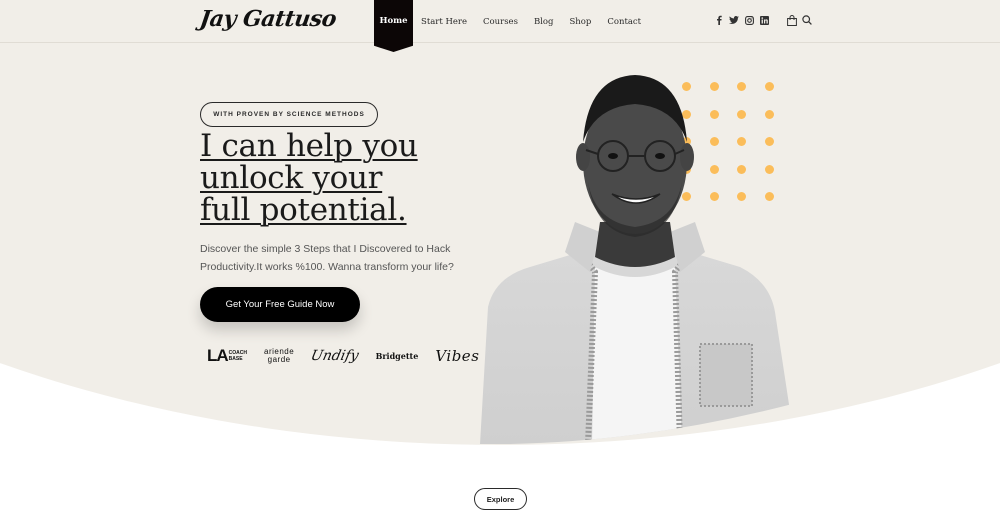 This screenshot has height=514, width=1000. What do you see at coordinates (303, 210) in the screenshot?
I see `headline-line-3: full potential.` at bounding box center [303, 210].